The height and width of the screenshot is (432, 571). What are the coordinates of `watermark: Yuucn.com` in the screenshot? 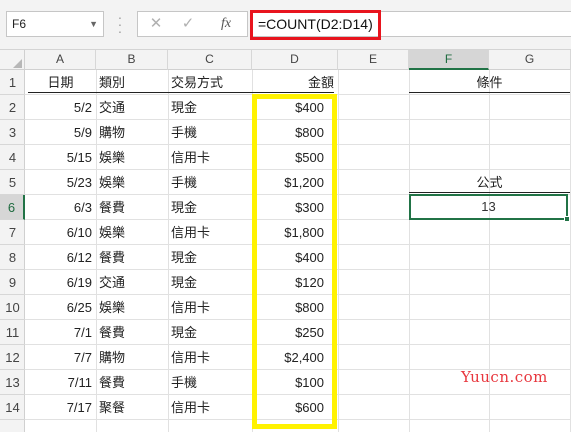 It's located at (504, 377).